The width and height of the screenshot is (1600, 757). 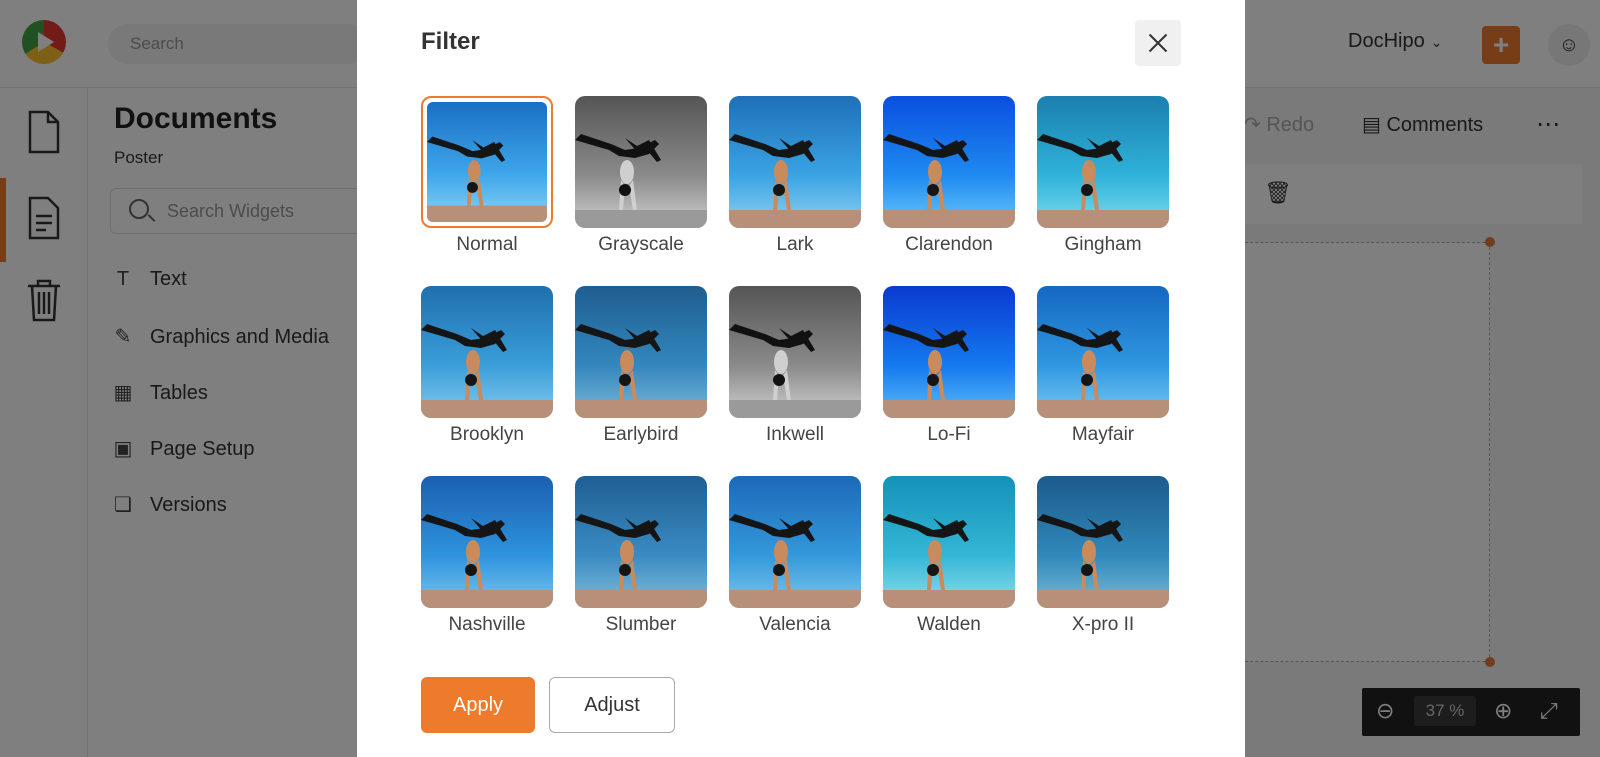 I want to click on filter-option-mayfair: Mayfair, so click(x=1103, y=371).